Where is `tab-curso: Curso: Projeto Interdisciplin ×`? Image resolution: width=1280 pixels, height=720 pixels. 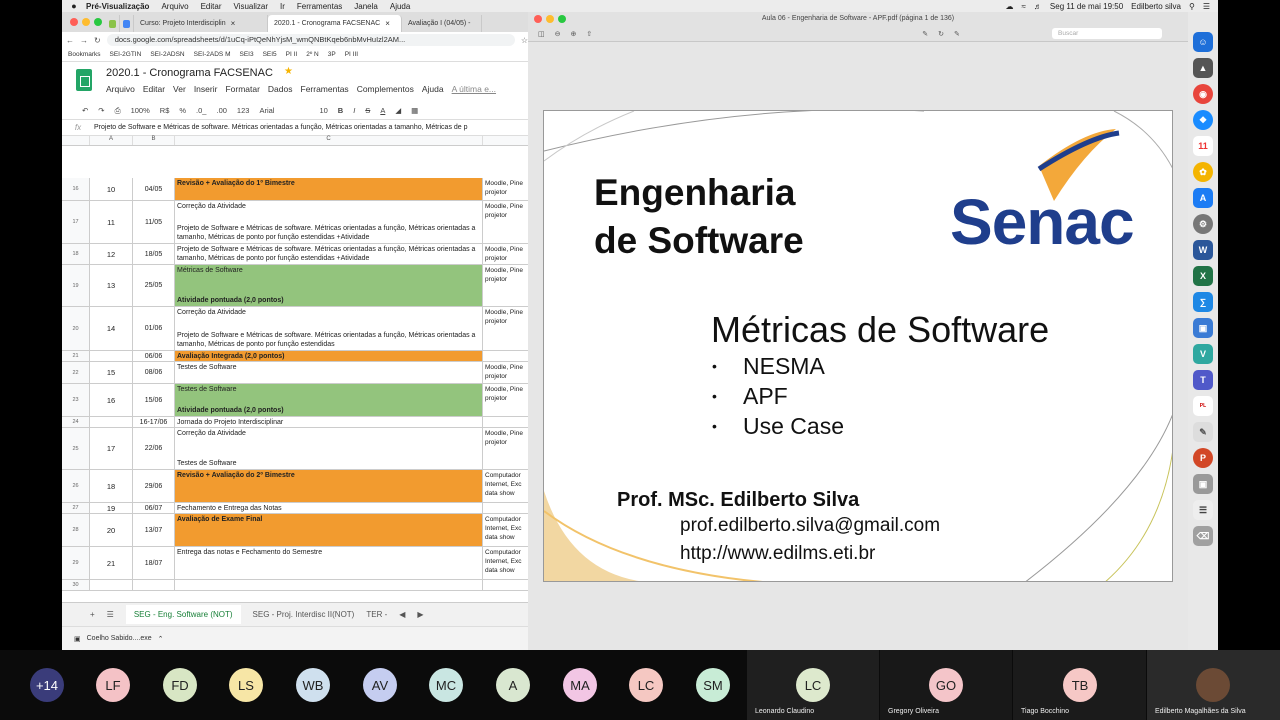
tab-curso: Curso: Projeto Interdisciplin × is located at coordinates (201, 23).